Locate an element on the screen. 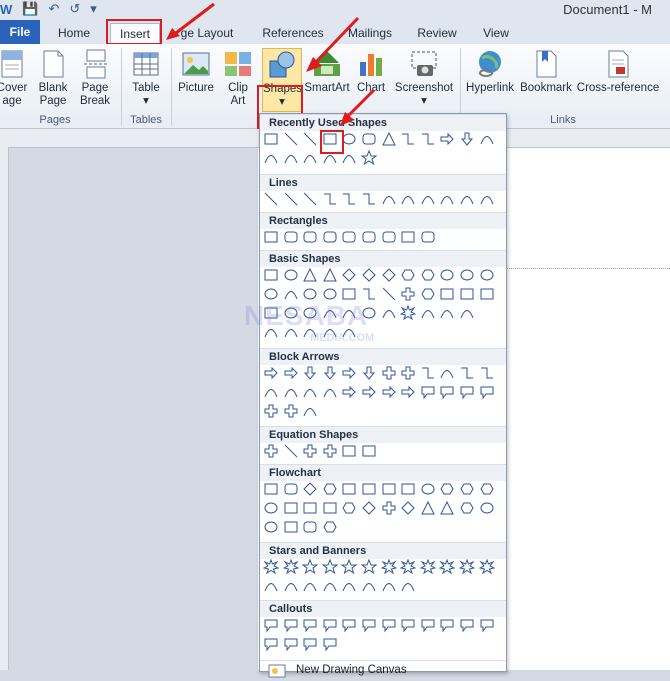 The width and height of the screenshot is (670, 681). page-break-button: Page Break is located at coordinates (95, 78).